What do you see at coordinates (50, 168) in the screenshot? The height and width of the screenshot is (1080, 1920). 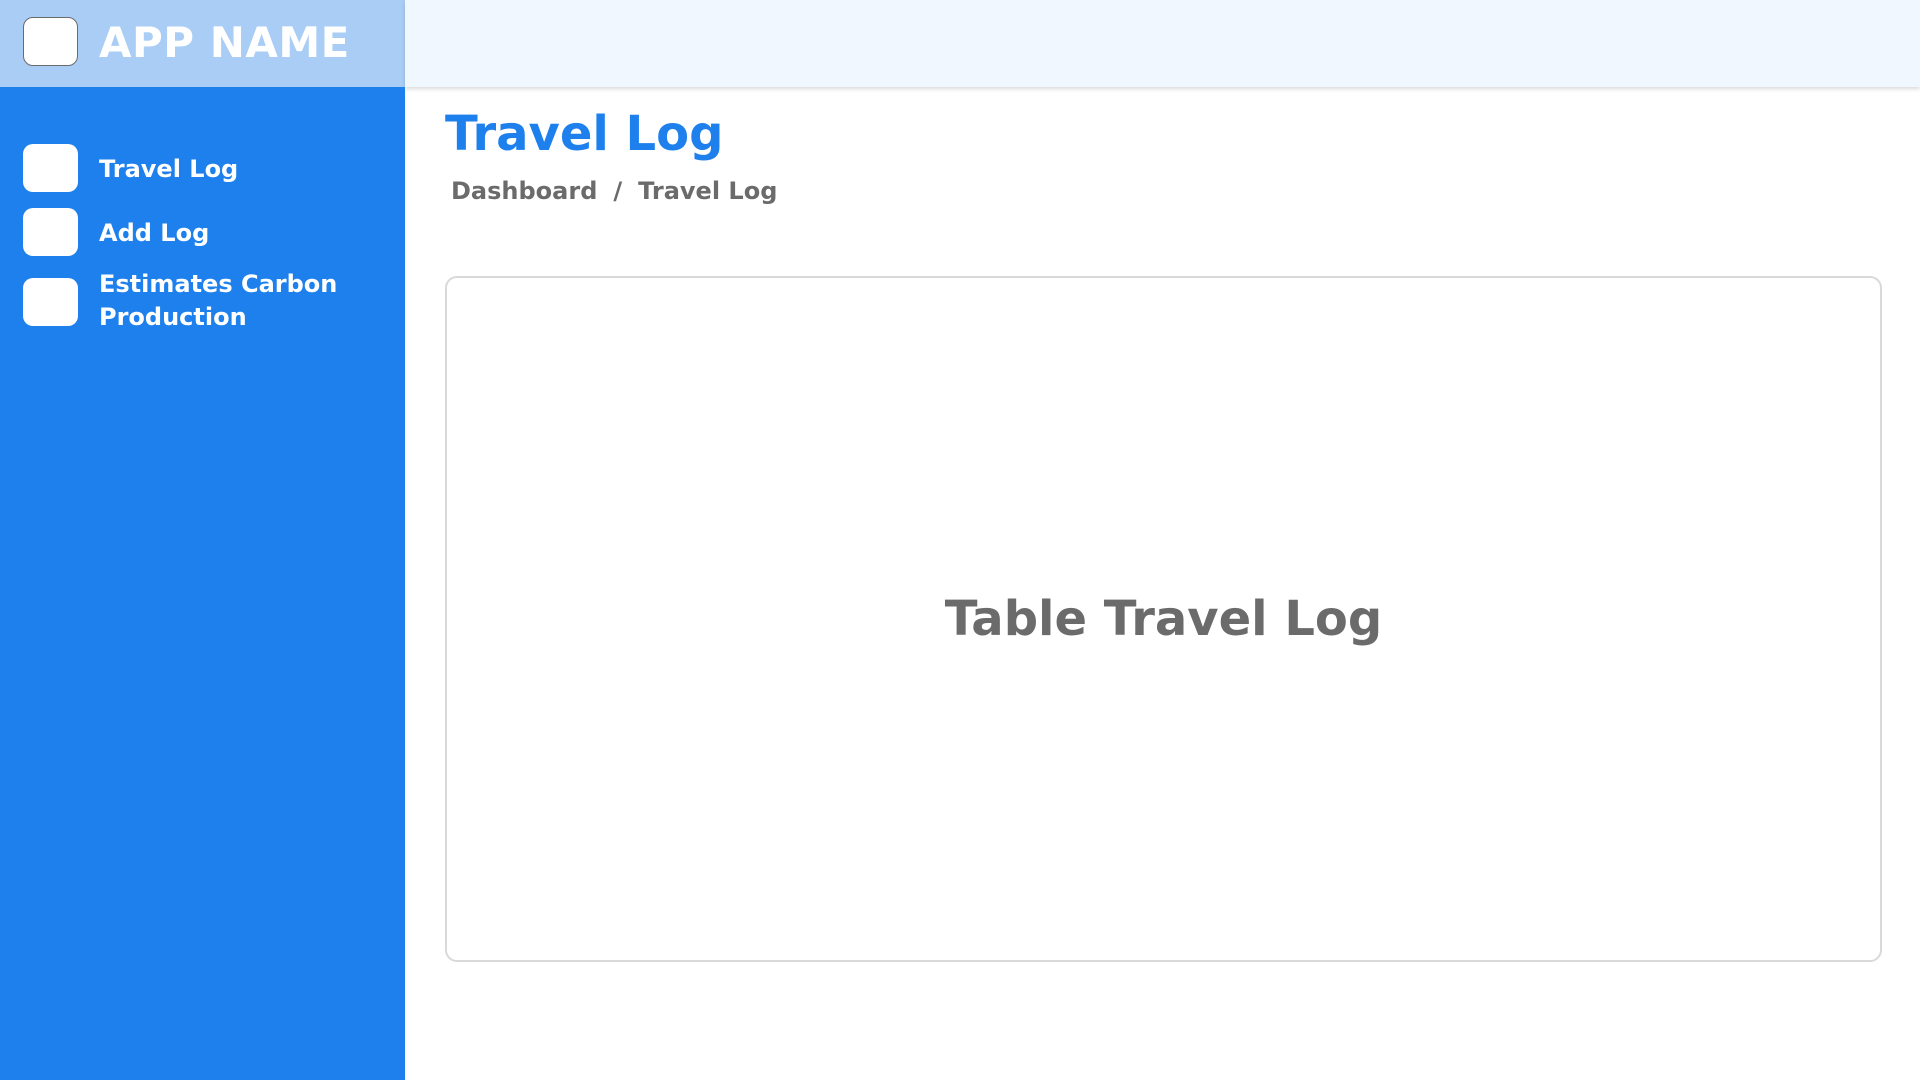 I see `travel-log-icon` at bounding box center [50, 168].